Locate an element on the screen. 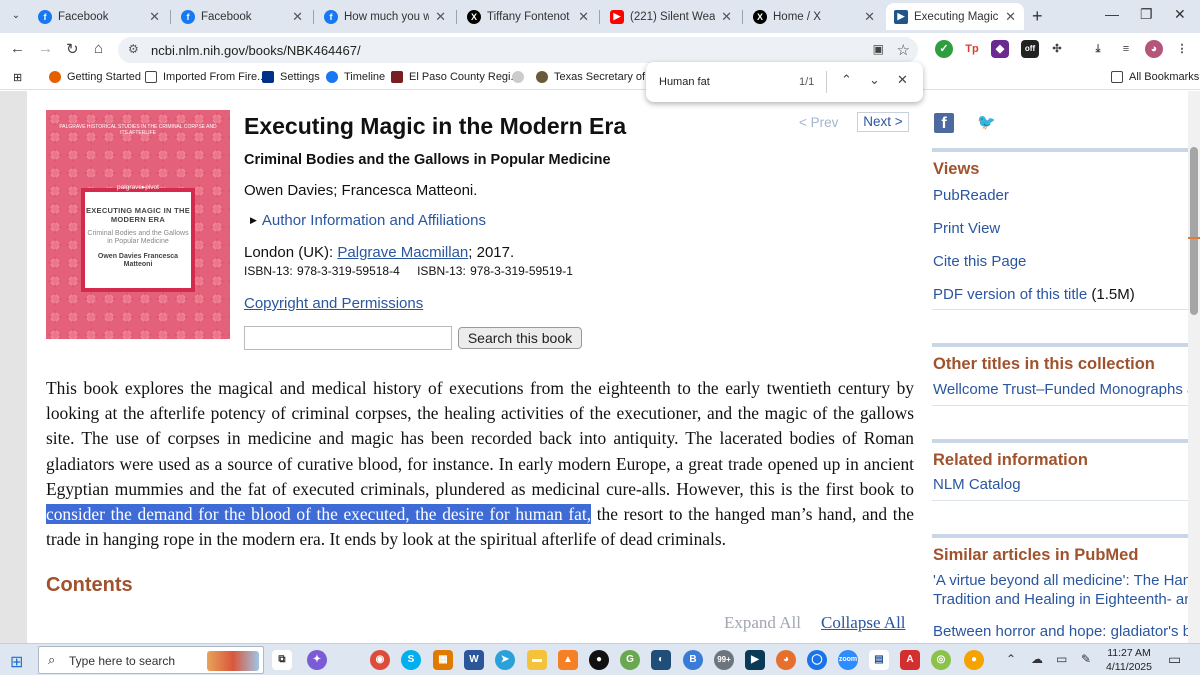 The height and width of the screenshot is (675, 1200). new-tab-button: + is located at coordinates (1037, 16).